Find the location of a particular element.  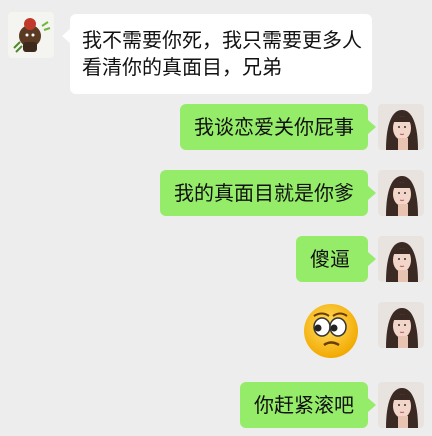

message-bubble-outgoing: 傻逼 is located at coordinates (332, 259).